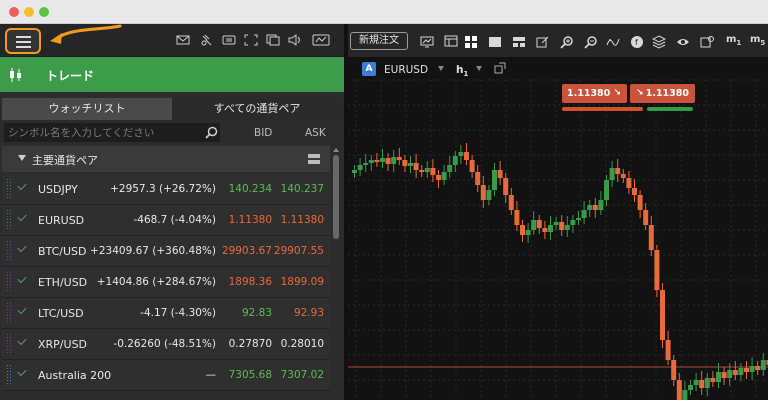 Image resolution: width=768 pixels, height=400 pixels. What do you see at coordinates (112, 132) in the screenshot?
I see `symbol-search-input` at bounding box center [112, 132].